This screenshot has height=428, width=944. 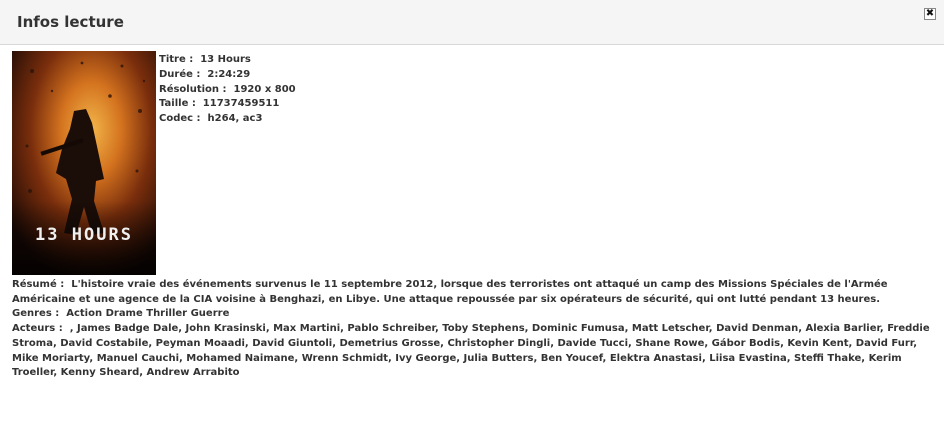 I want to click on spec-value: 2:24:29, so click(x=229, y=74).